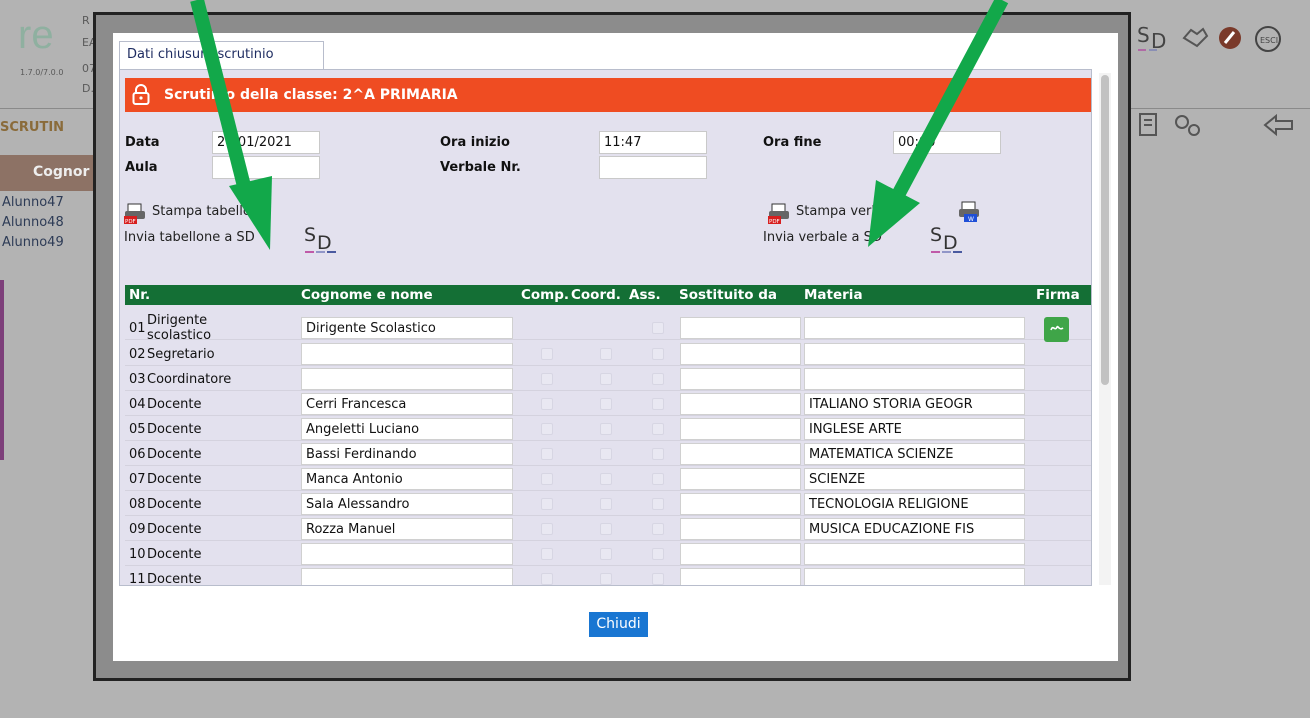  I want to click on close-button: Chiudi, so click(618, 624).